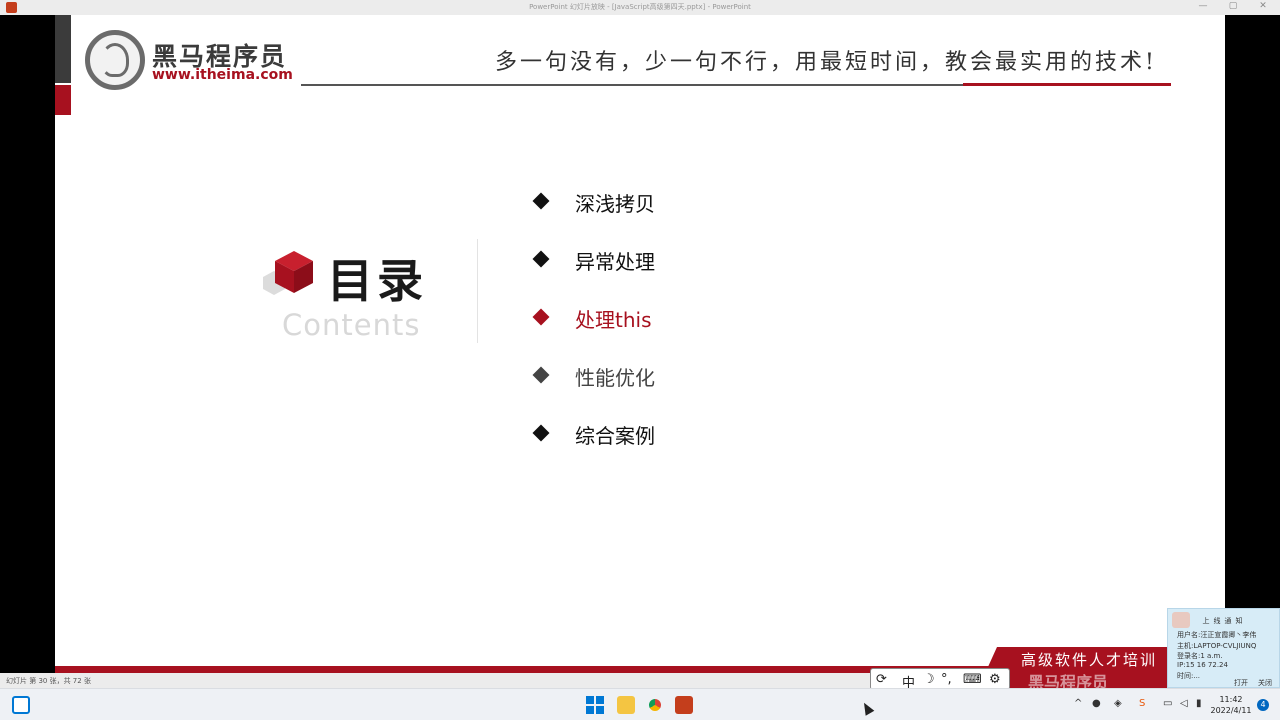 The height and width of the screenshot is (720, 1280). What do you see at coordinates (1224, 621) in the screenshot?
I see `notice-title: 上线通知` at bounding box center [1224, 621].